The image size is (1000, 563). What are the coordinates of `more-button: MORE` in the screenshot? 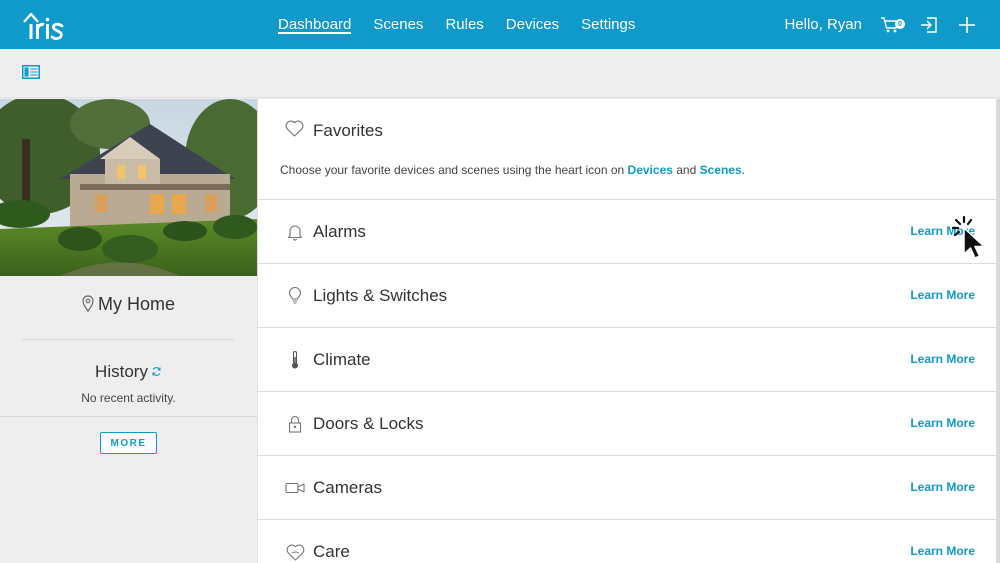 It's located at (128, 443).